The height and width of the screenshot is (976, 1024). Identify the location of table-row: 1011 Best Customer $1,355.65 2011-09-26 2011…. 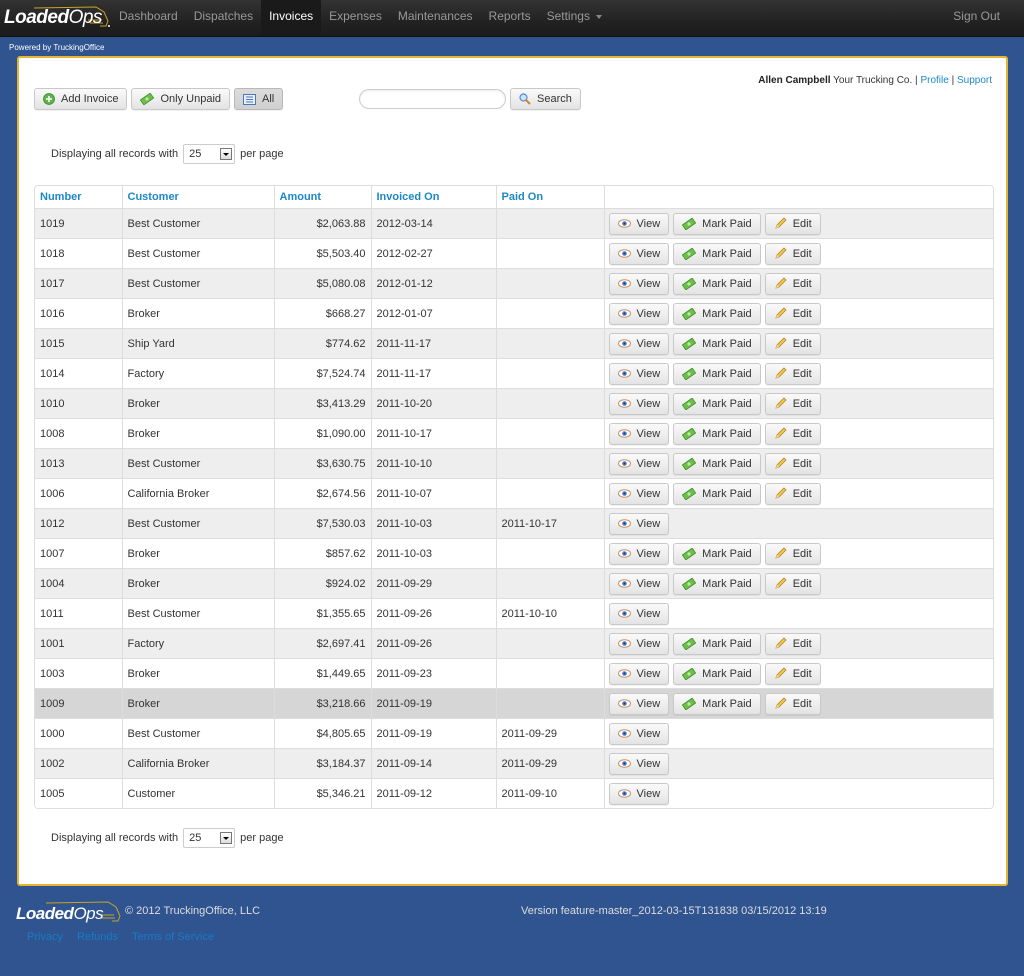
(514, 613).